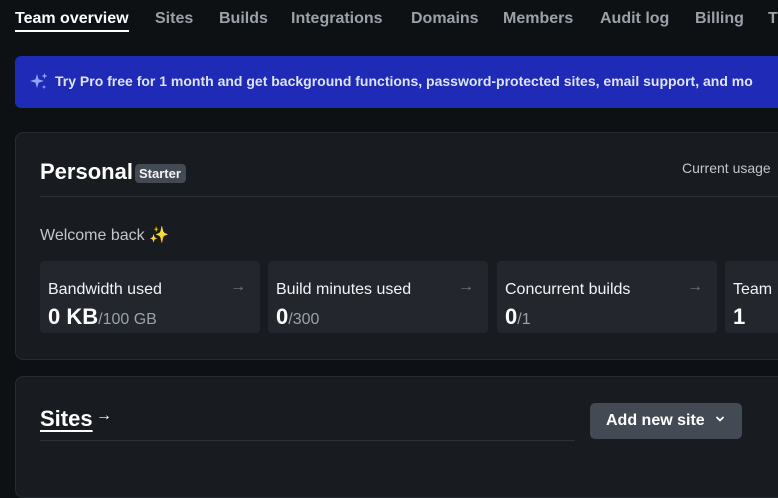  What do you see at coordinates (655, 420) in the screenshot?
I see `add-new-site-label: Add new site` at bounding box center [655, 420].